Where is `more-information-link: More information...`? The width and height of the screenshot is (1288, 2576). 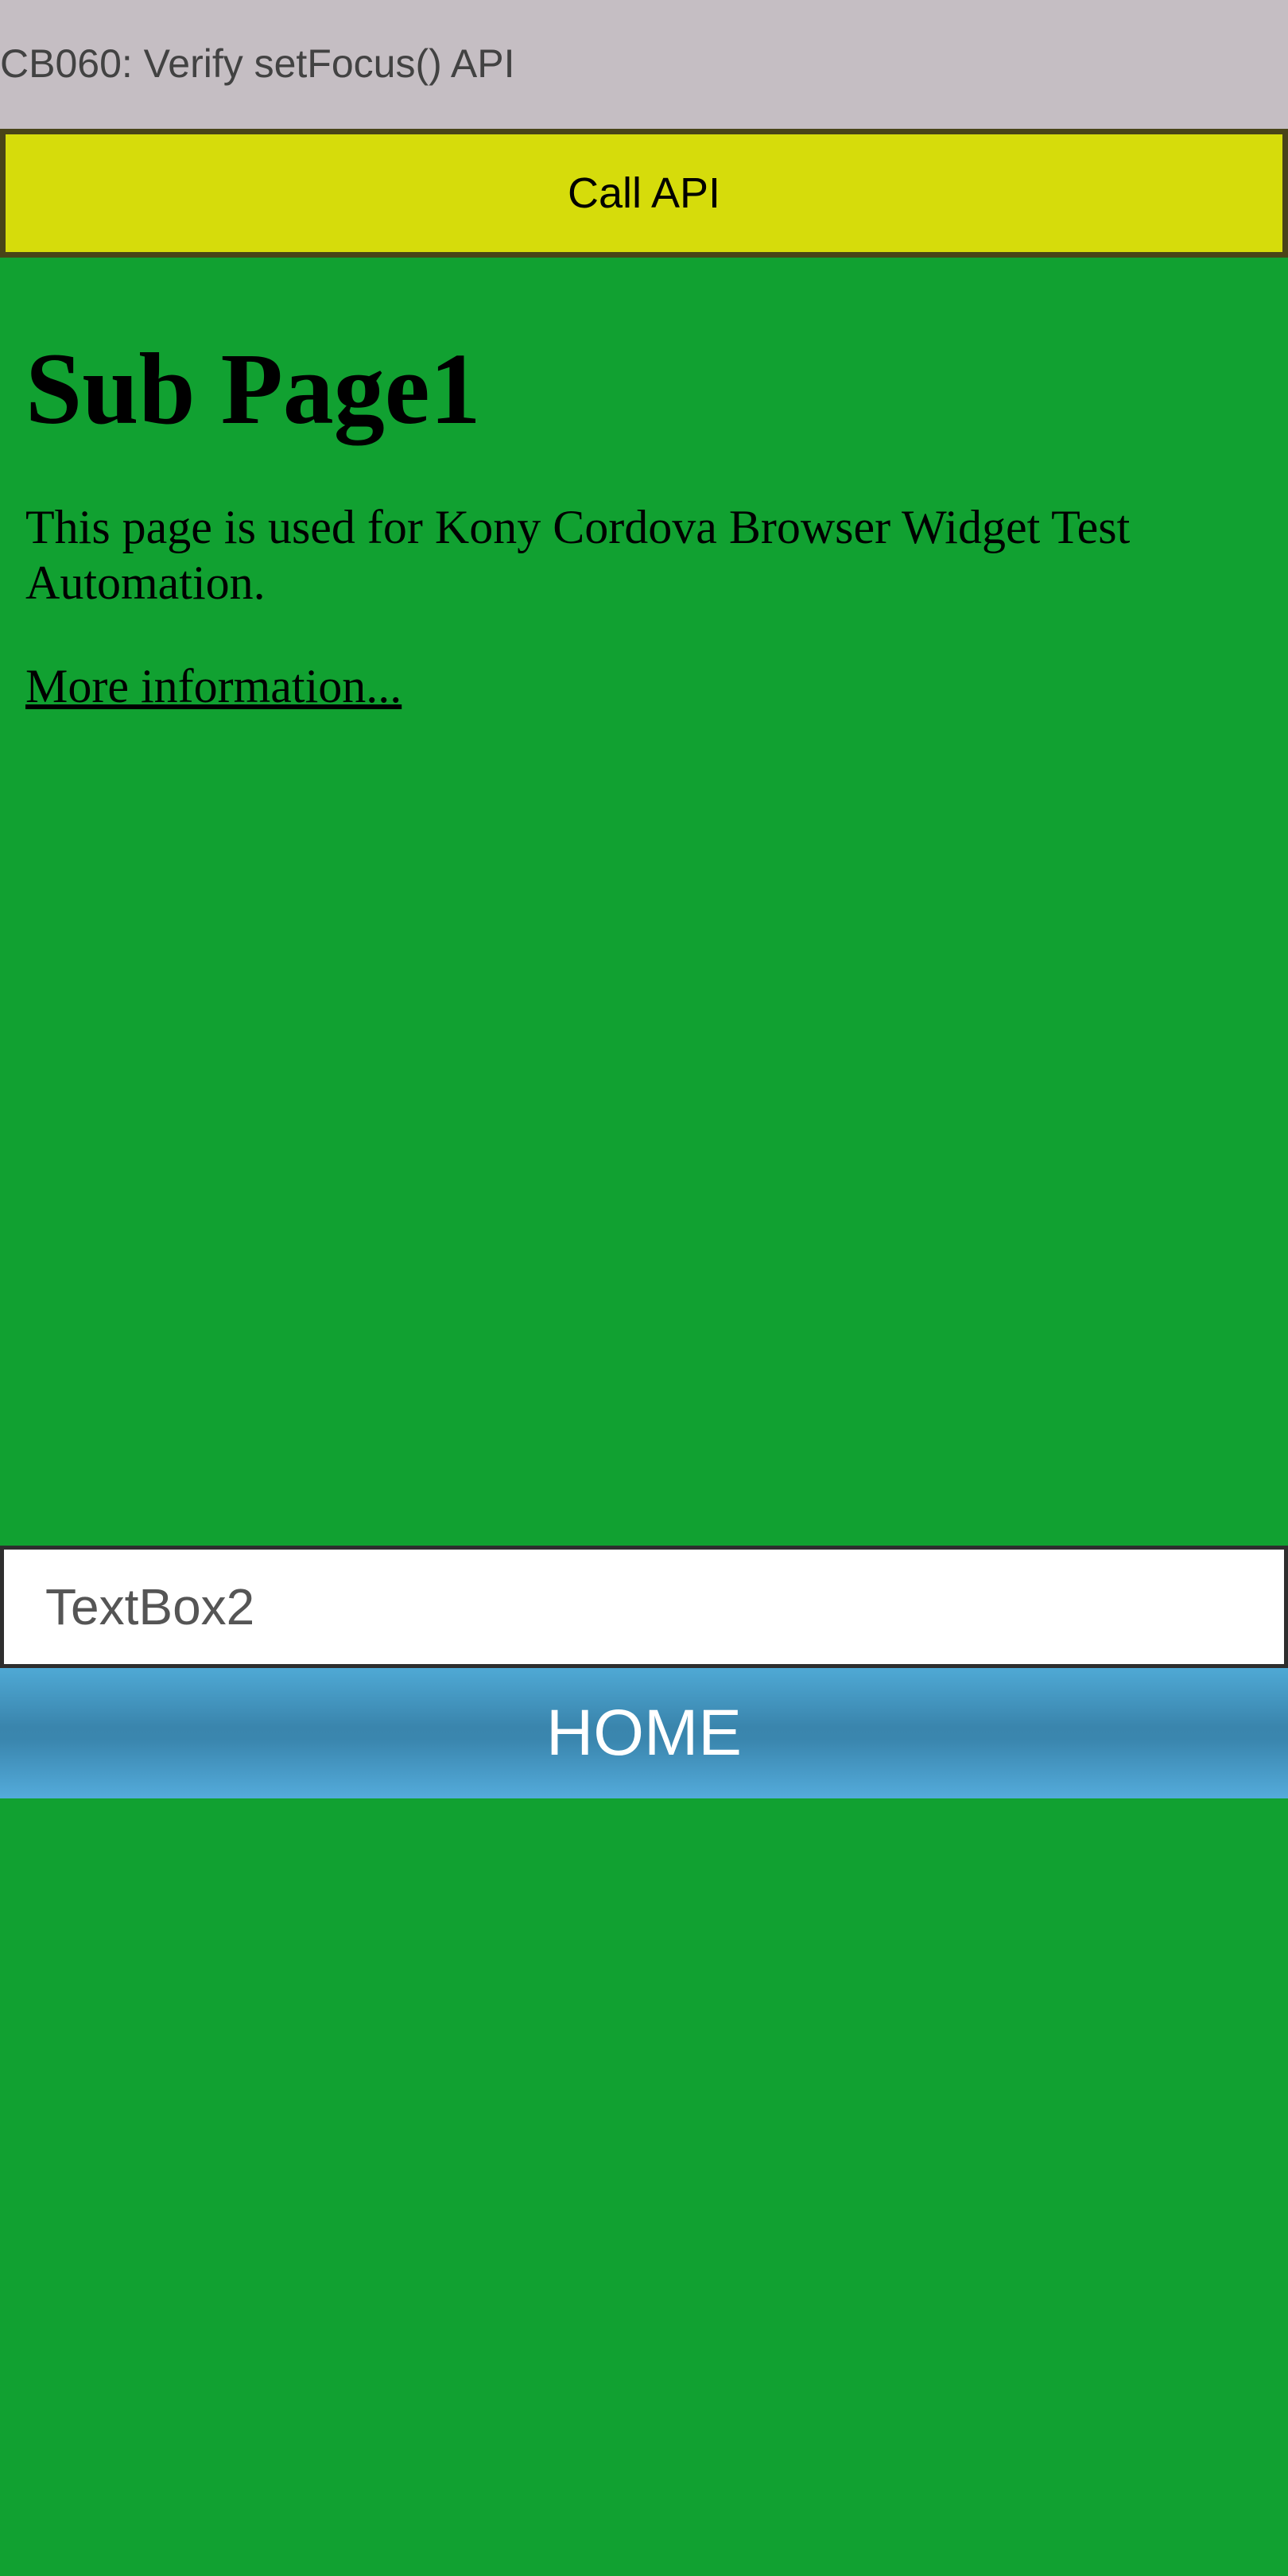 more-information-link: More information... is located at coordinates (213, 686).